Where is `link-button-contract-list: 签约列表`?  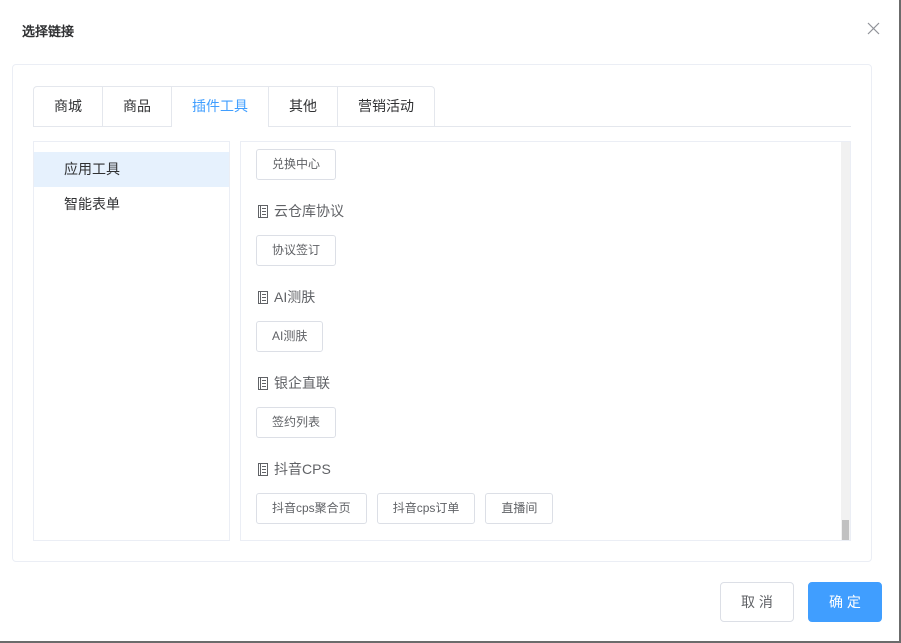
link-button-contract-list: 签约列表 is located at coordinates (296, 422).